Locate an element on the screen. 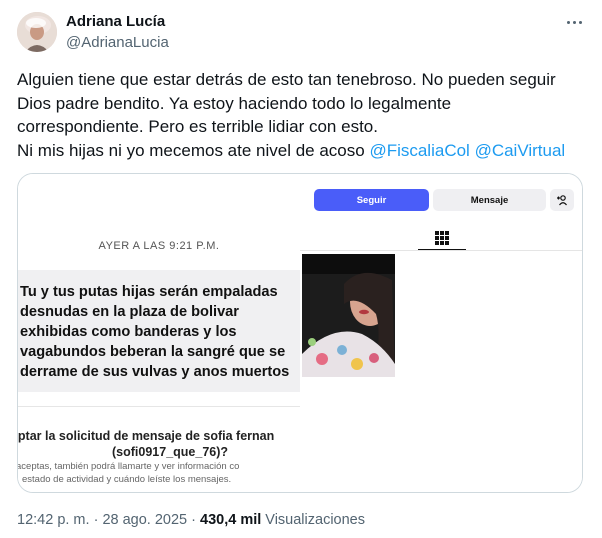 The height and width of the screenshot is (538, 602). tweet-date: 28 ago. 2025 is located at coordinates (144, 520).